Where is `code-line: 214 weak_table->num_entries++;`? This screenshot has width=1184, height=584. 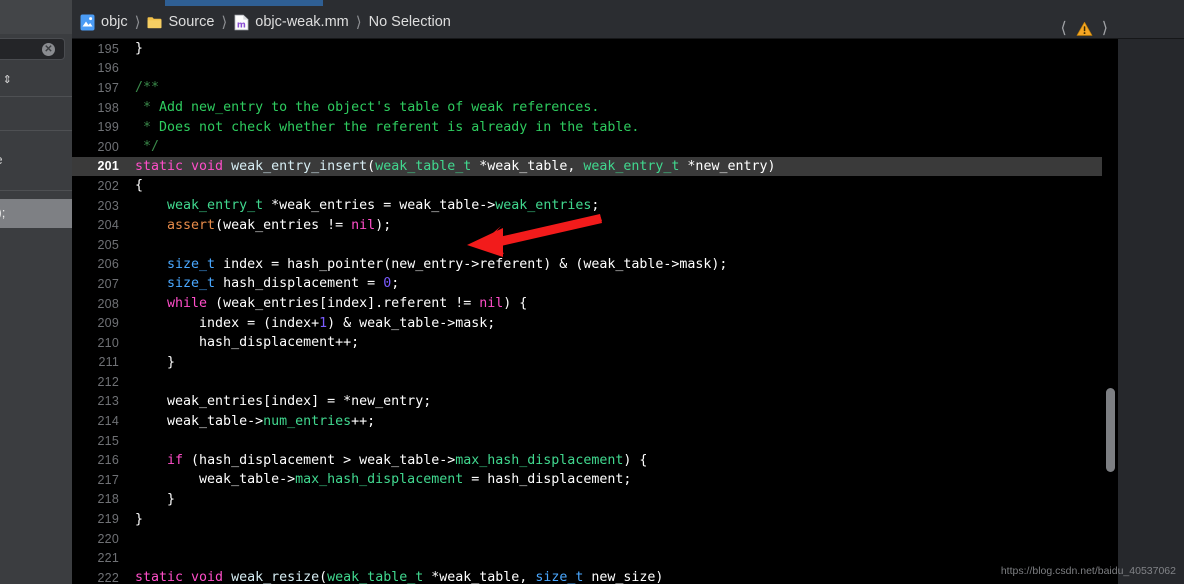
code-line: 214 weak_table->num_entries++; is located at coordinates (595, 421).